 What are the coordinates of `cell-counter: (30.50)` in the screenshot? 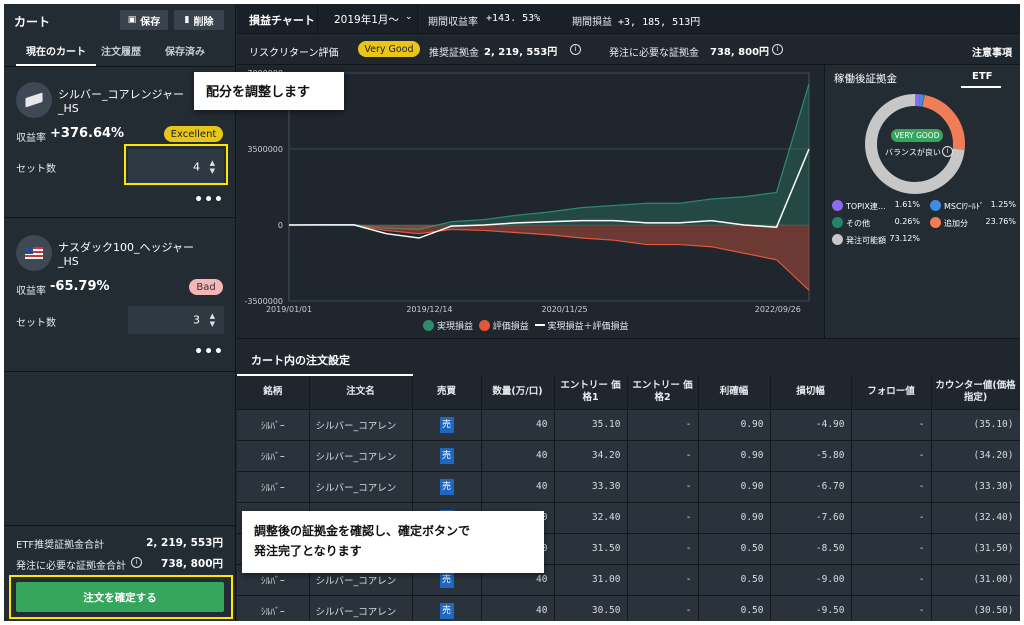 It's located at (975, 607).